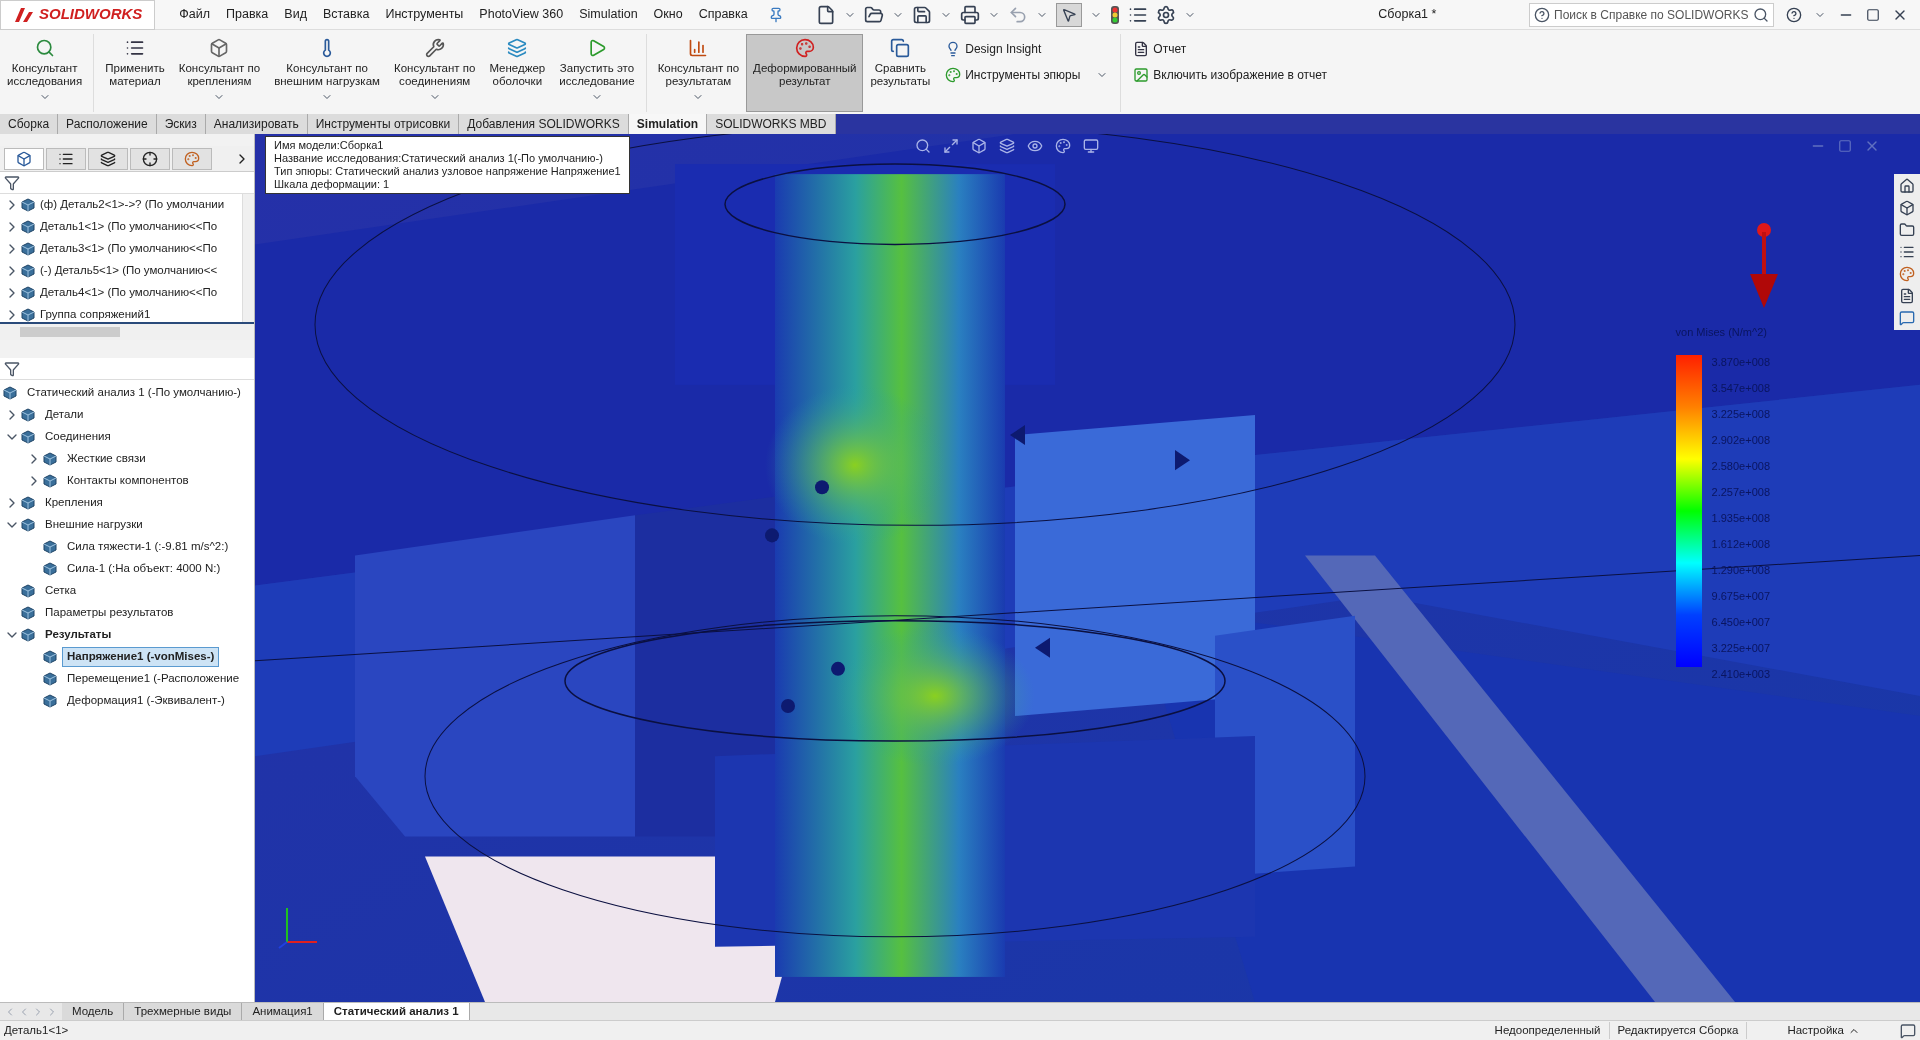  What do you see at coordinates (29, 124) in the screenshot?
I see `command-tab: Сборка` at bounding box center [29, 124].